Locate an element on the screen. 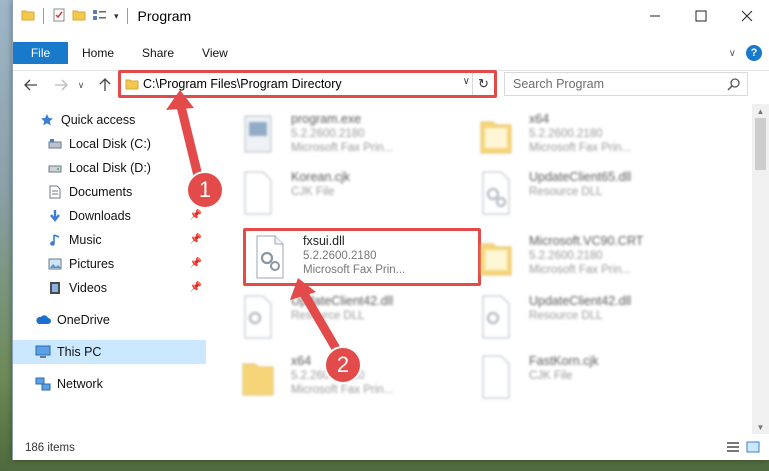 This screenshot has height=471, width=769. file-name: UpdateClient65.dll is located at coordinates (580, 177).